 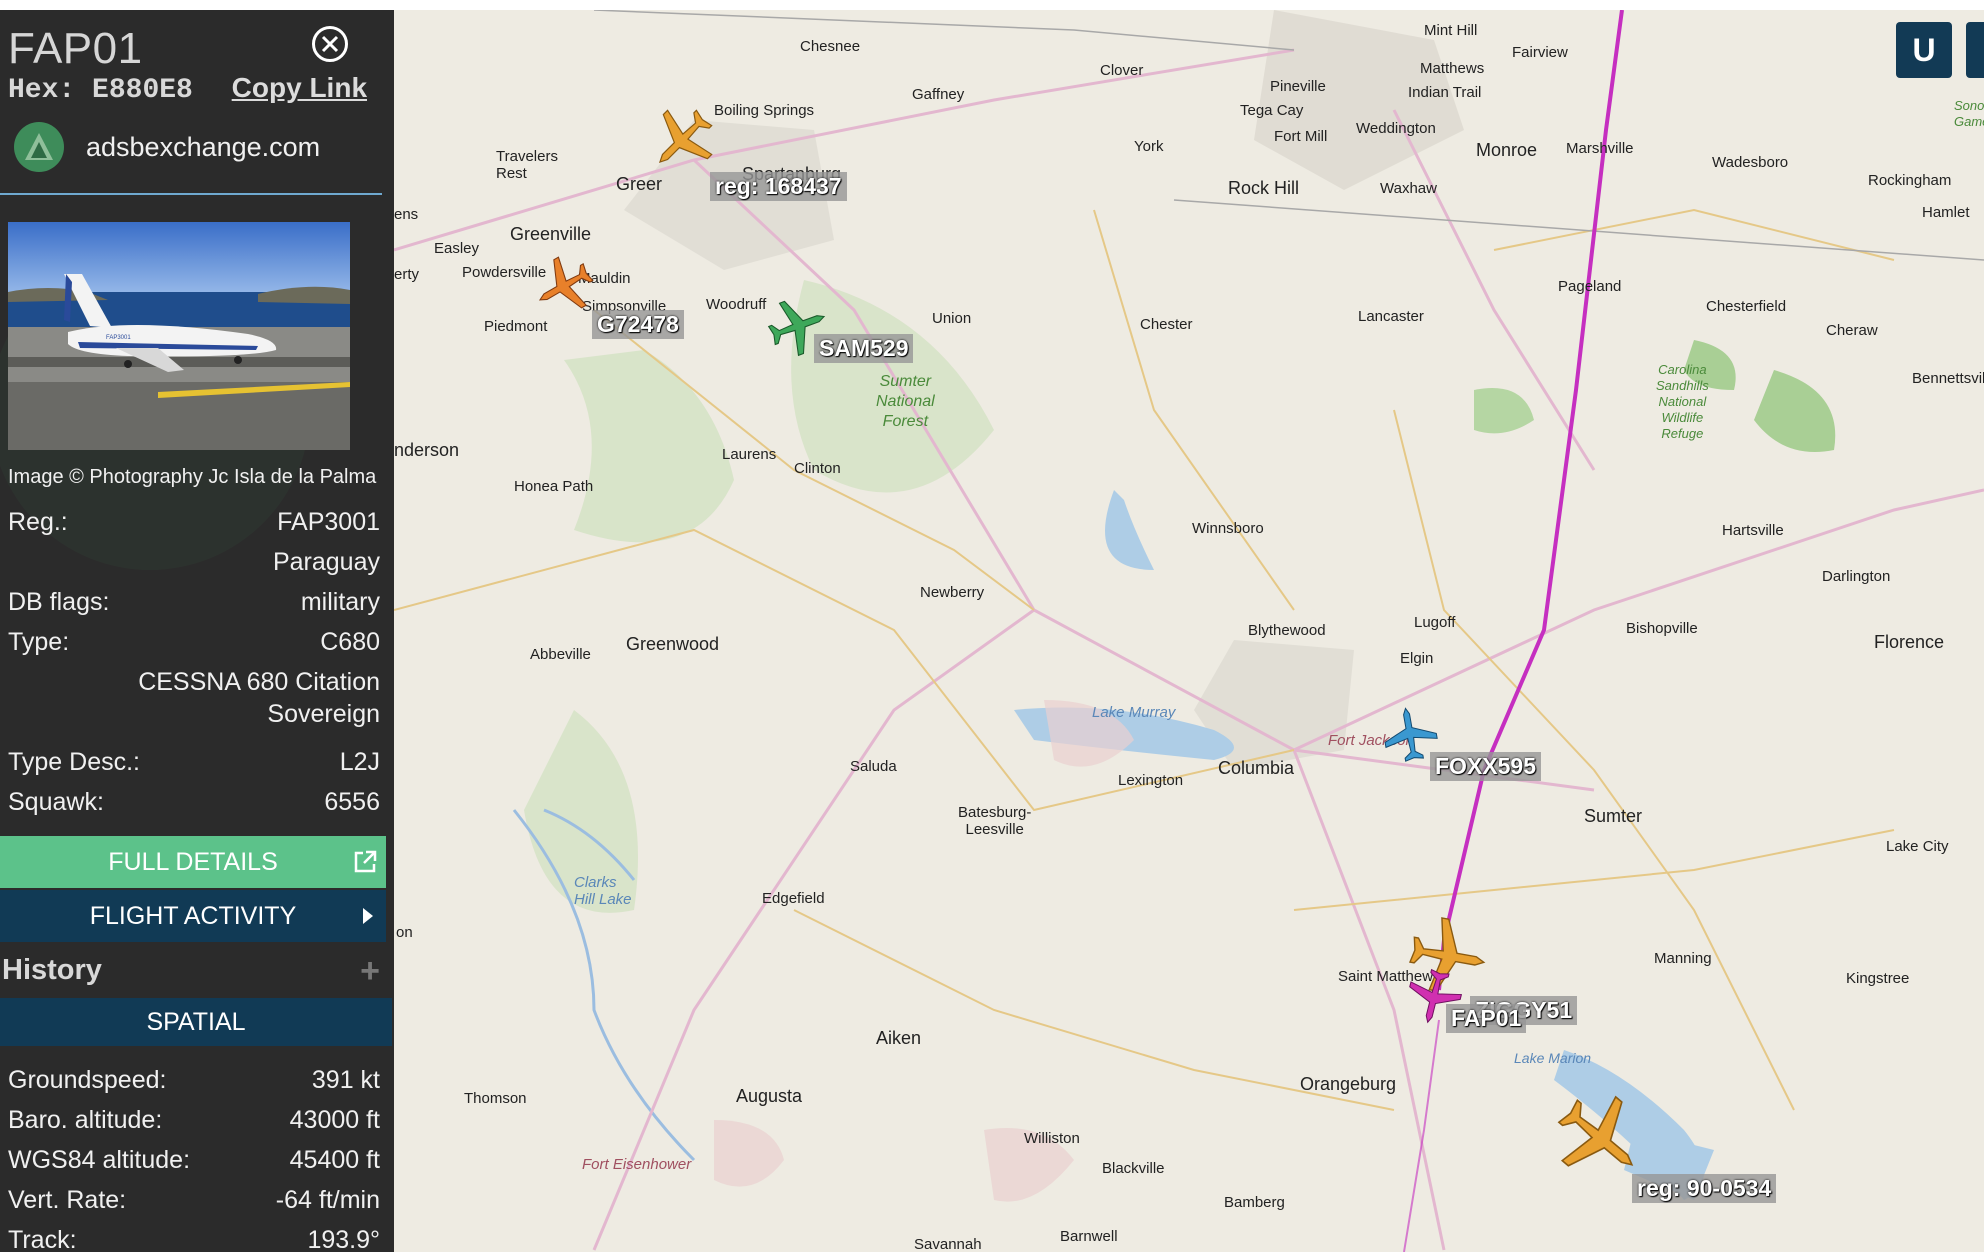 I want to click on place-label: Lake City, so click(x=1917, y=846).